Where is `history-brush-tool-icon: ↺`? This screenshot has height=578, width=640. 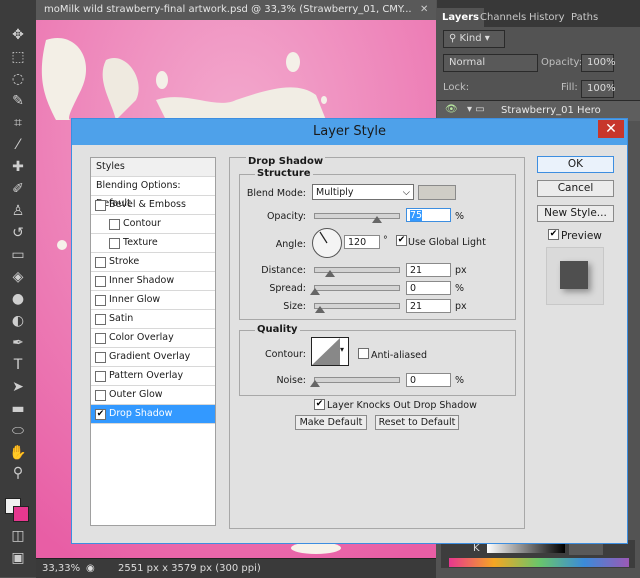
history-brush-tool-icon: ↺ is located at coordinates (18, 233).